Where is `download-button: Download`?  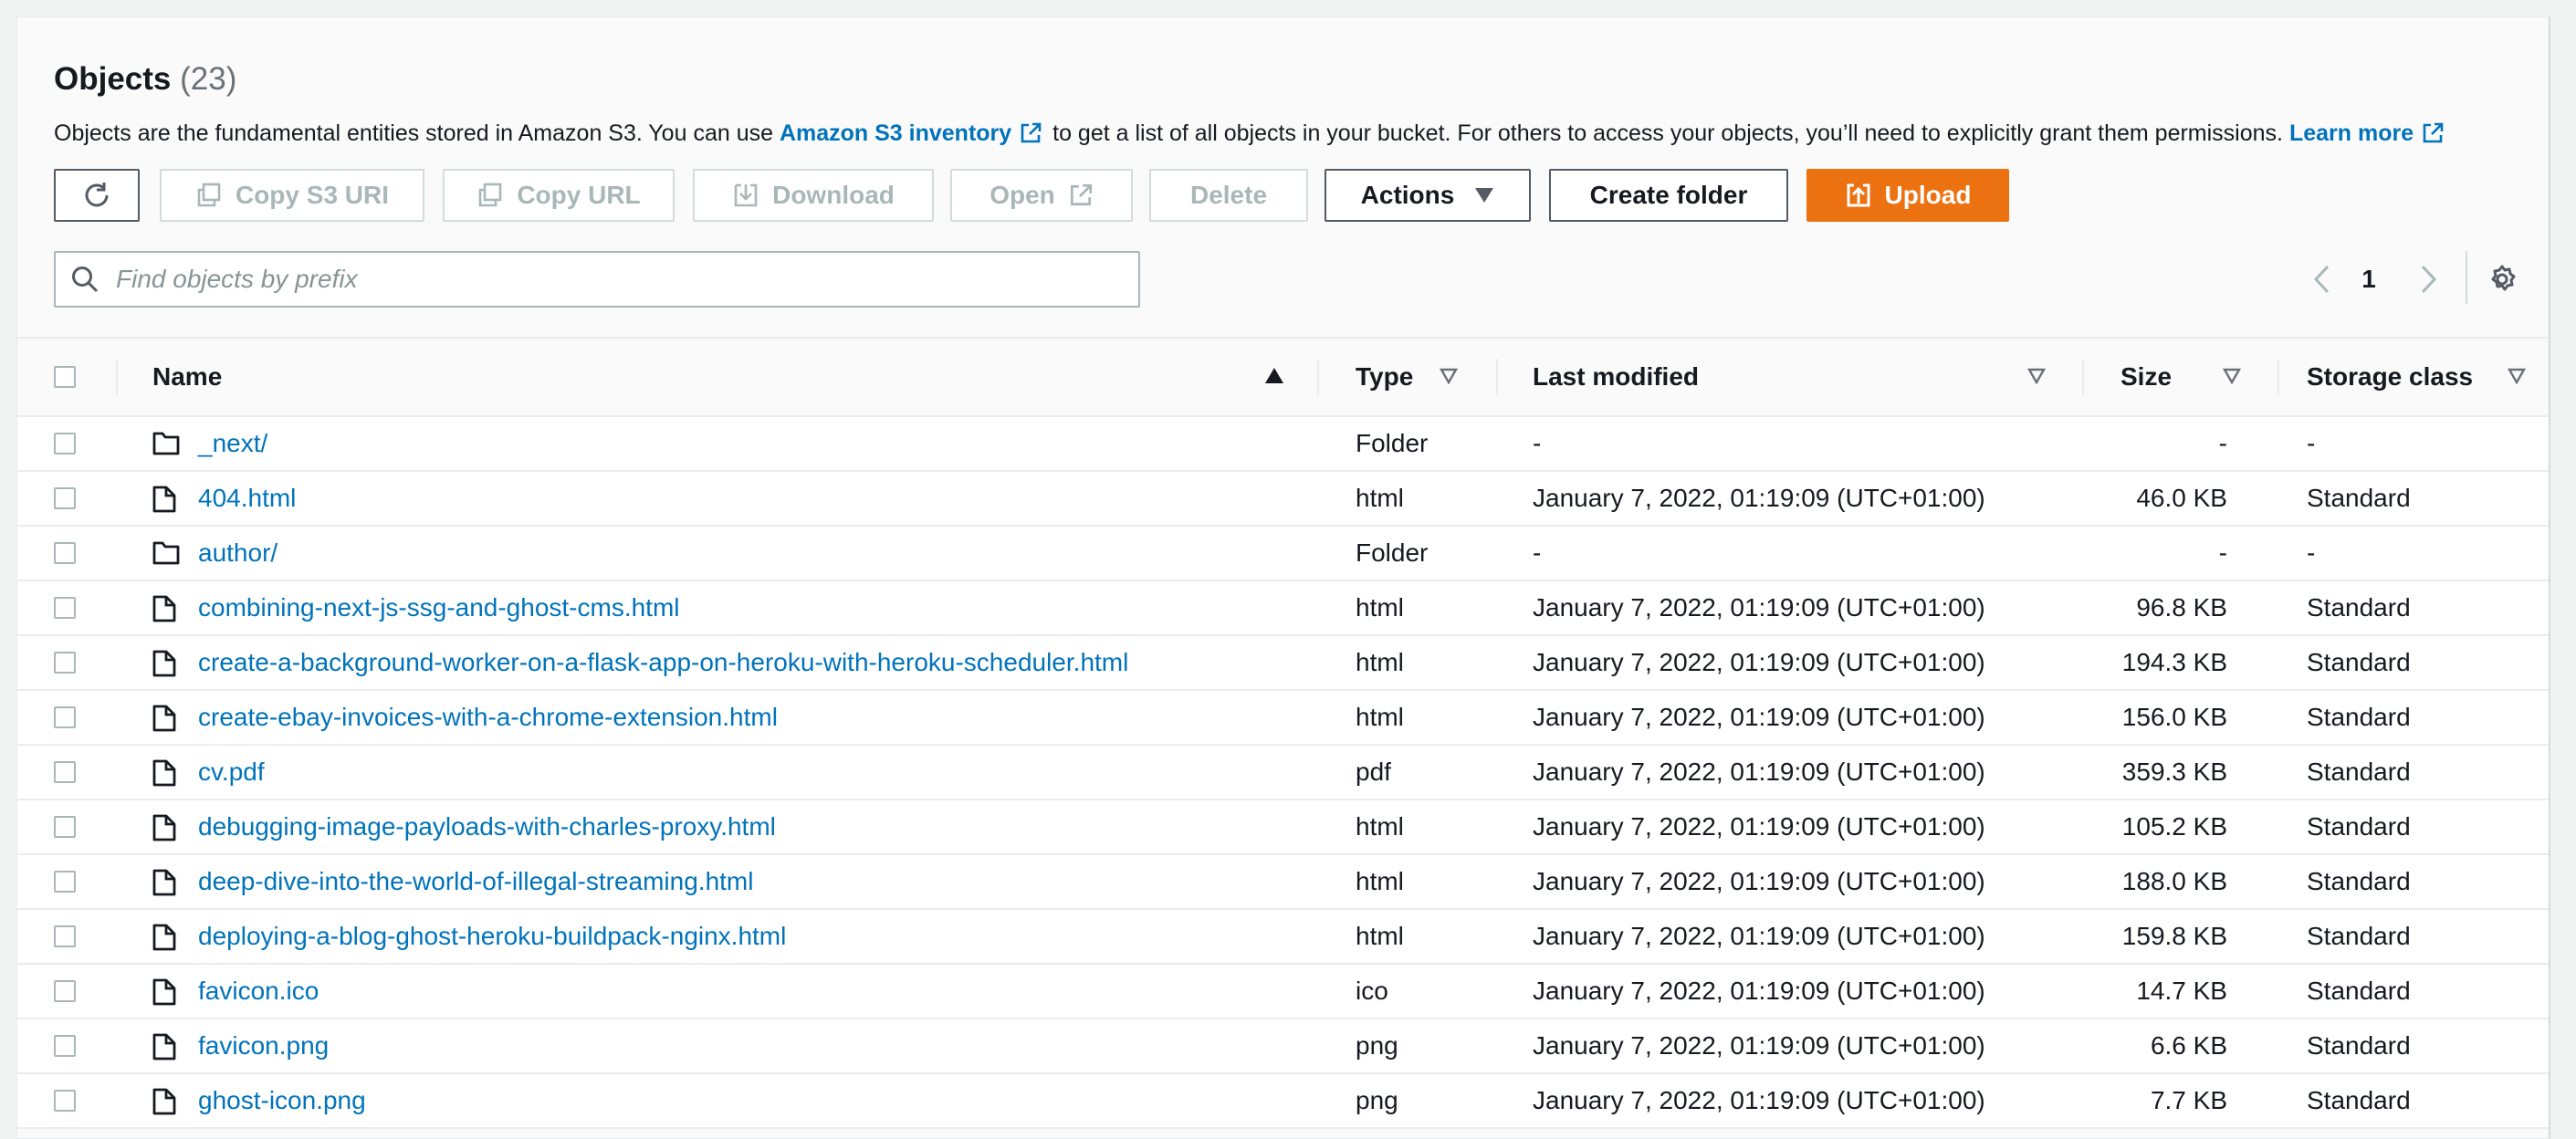 download-button: Download is located at coordinates (813, 195).